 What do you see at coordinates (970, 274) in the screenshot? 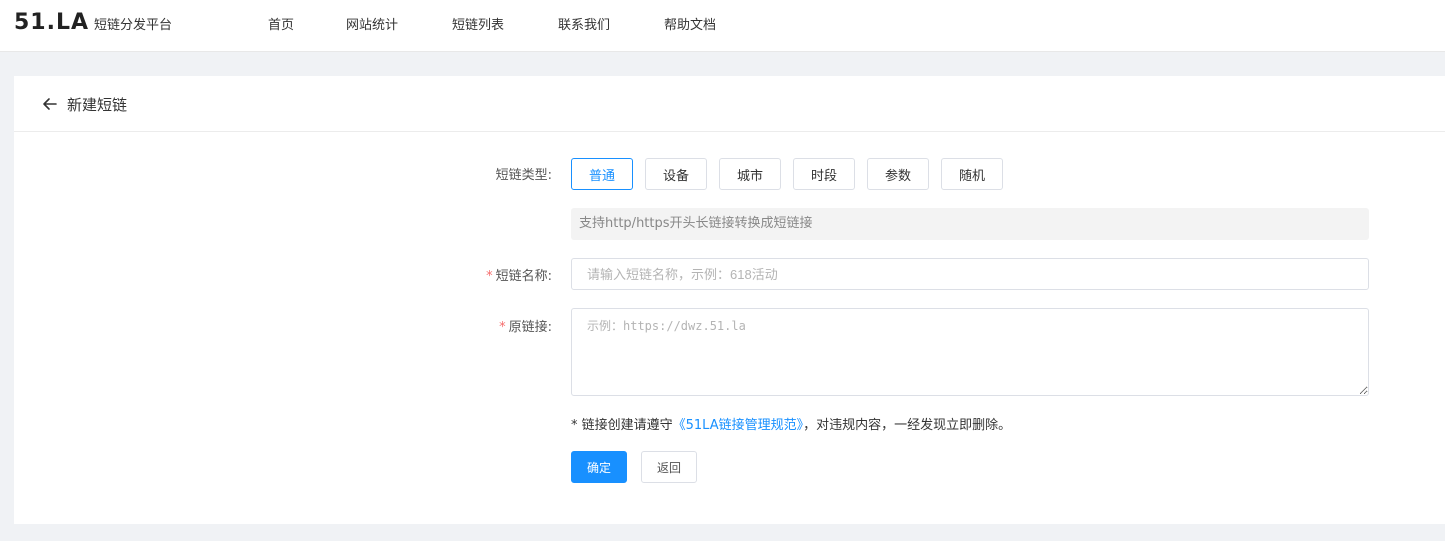
I see `link-name-input` at bounding box center [970, 274].